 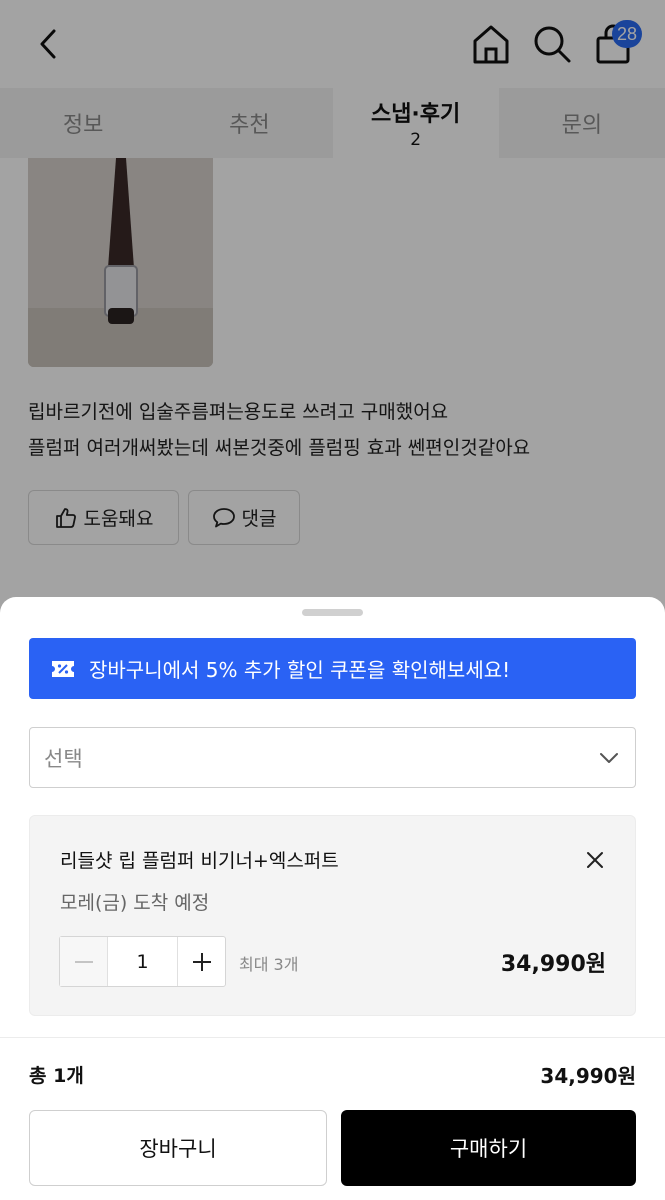 What do you see at coordinates (488, 1148) in the screenshot?
I see `buy-now-button: 구매하기` at bounding box center [488, 1148].